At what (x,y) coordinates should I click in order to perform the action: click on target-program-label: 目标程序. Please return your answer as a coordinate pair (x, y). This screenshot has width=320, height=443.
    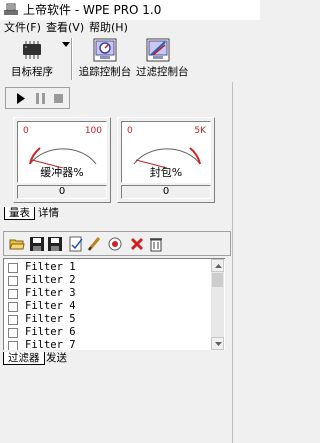
    Looking at the image, I should click on (32, 72).